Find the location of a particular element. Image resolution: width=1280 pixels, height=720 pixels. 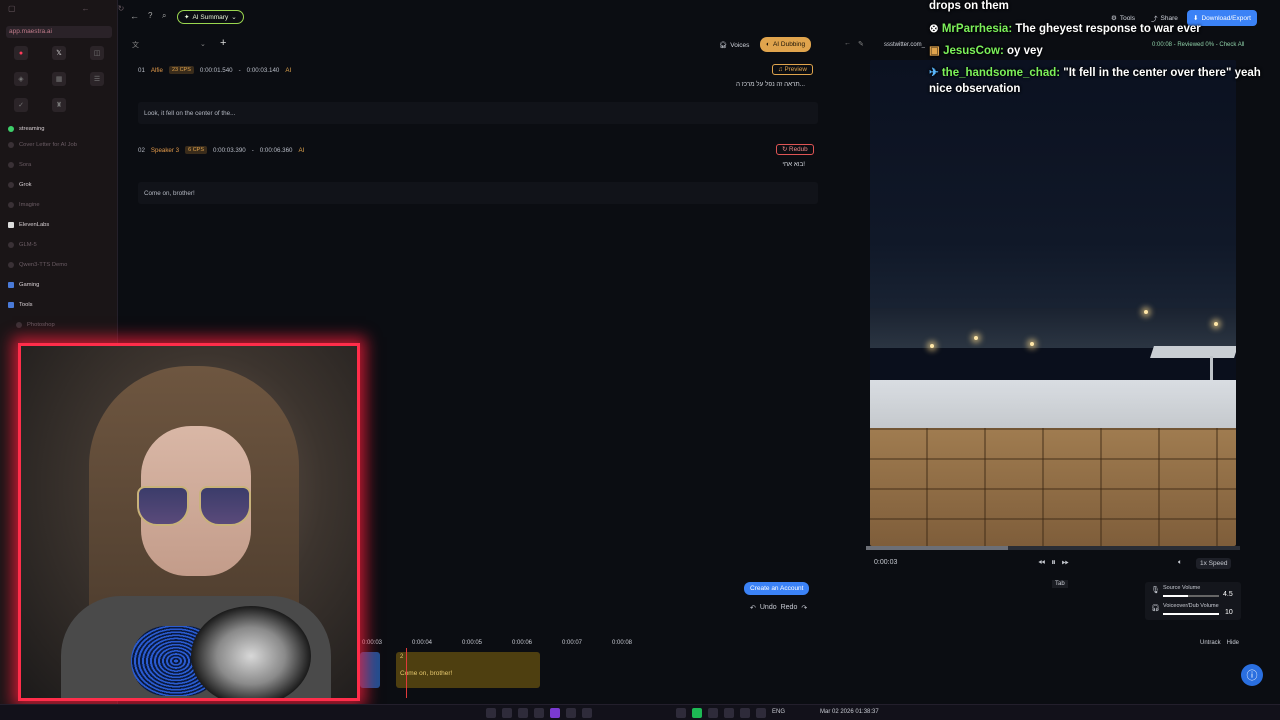

sidebar-folder-gaming: Gaming is located at coordinates (60, 285).